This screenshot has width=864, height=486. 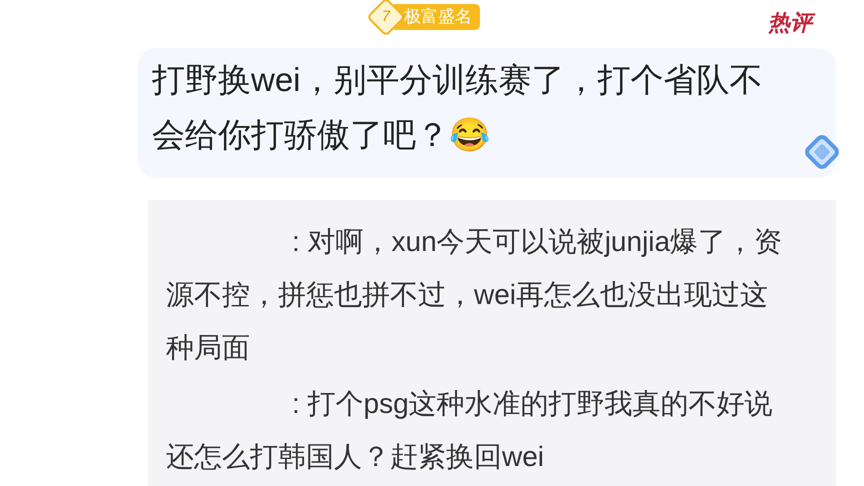 I want to click on reply-text: : 打个psg这种水准的打野我真的不好说还怎么打韩国人？赶紧换回wei, so click(x=470, y=430).